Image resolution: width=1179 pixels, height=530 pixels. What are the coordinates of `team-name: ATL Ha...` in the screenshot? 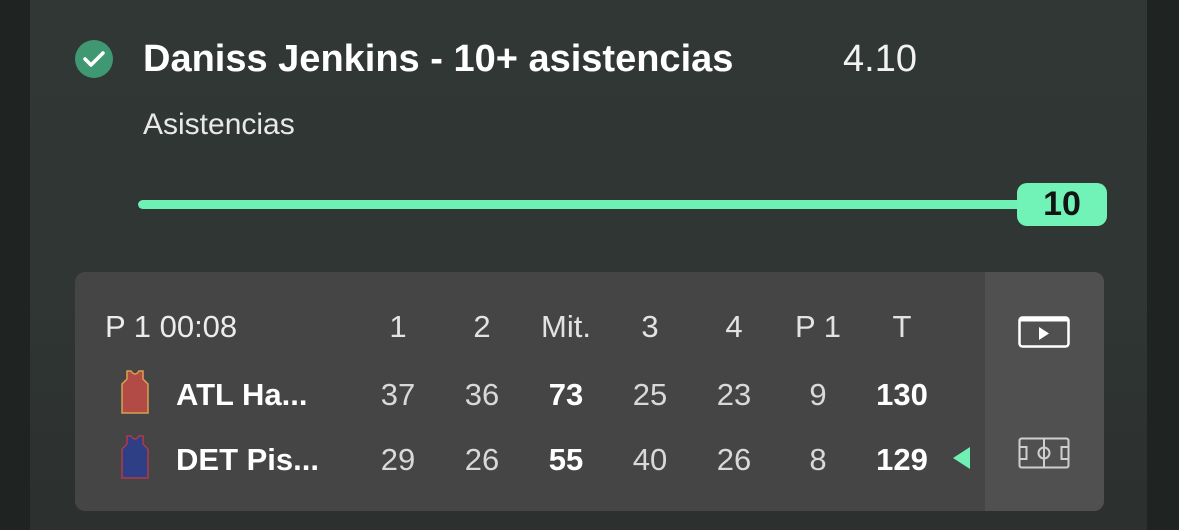 It's located at (242, 394).